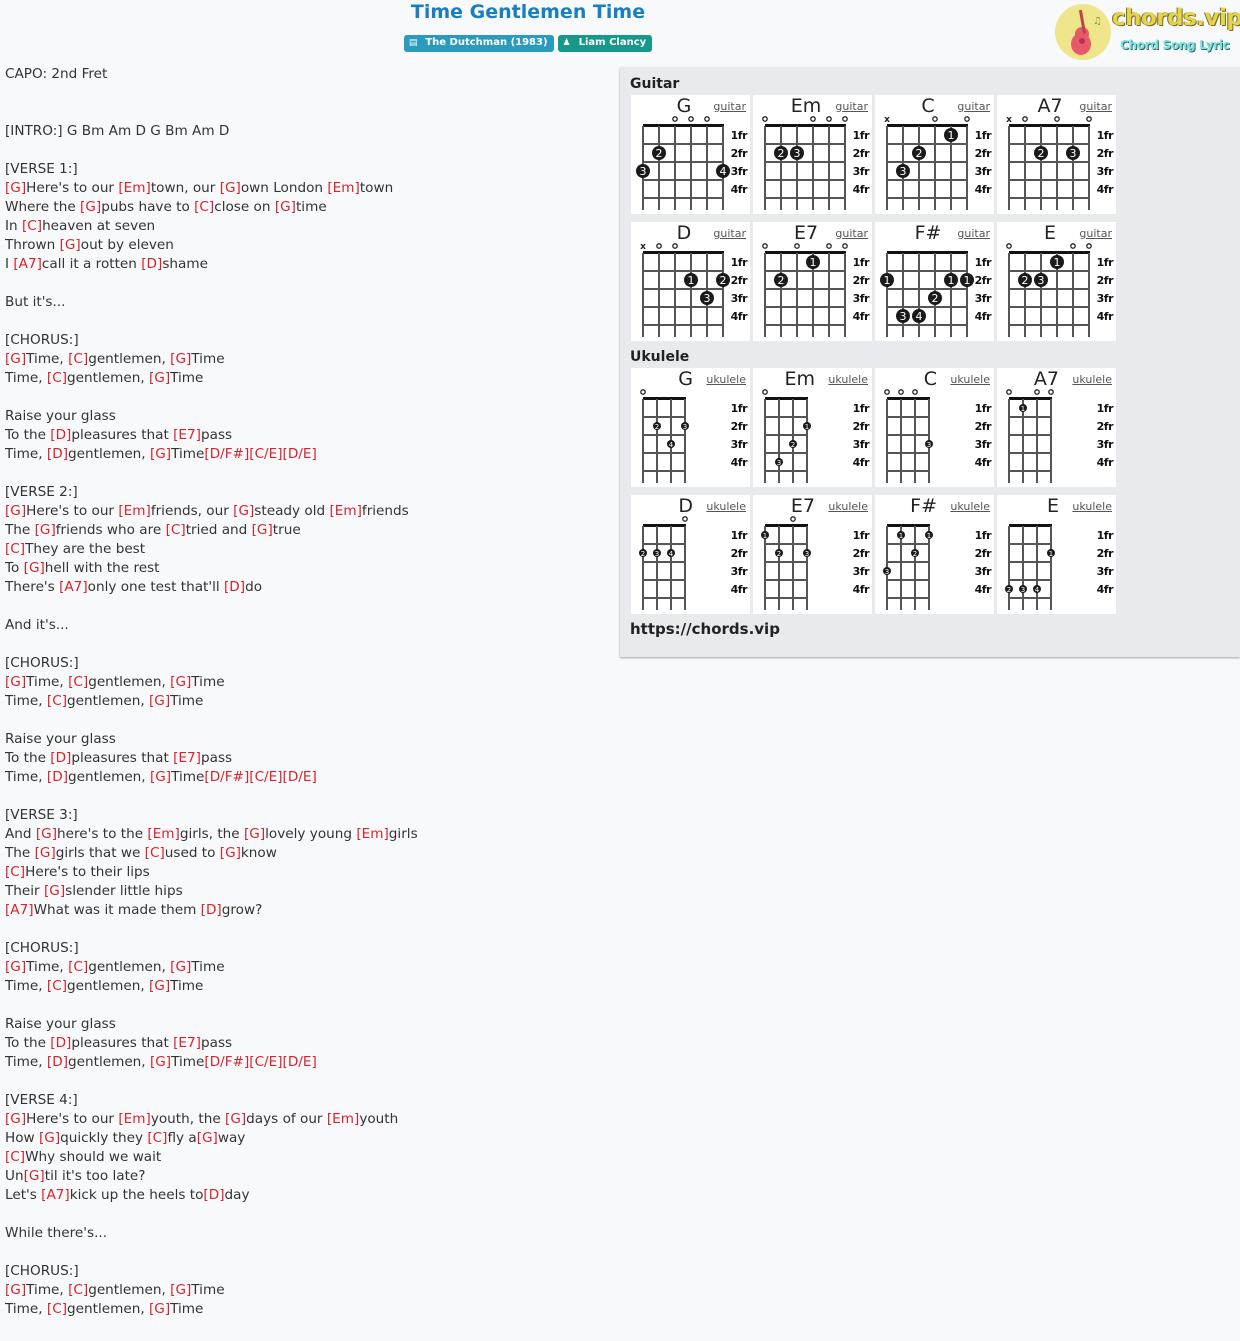 This screenshot has height=1341, width=1240. I want to click on chord-diagram-d: Dguitar x 1fr 2fr 3fr 4fr 1 2 3, so click(690, 281).